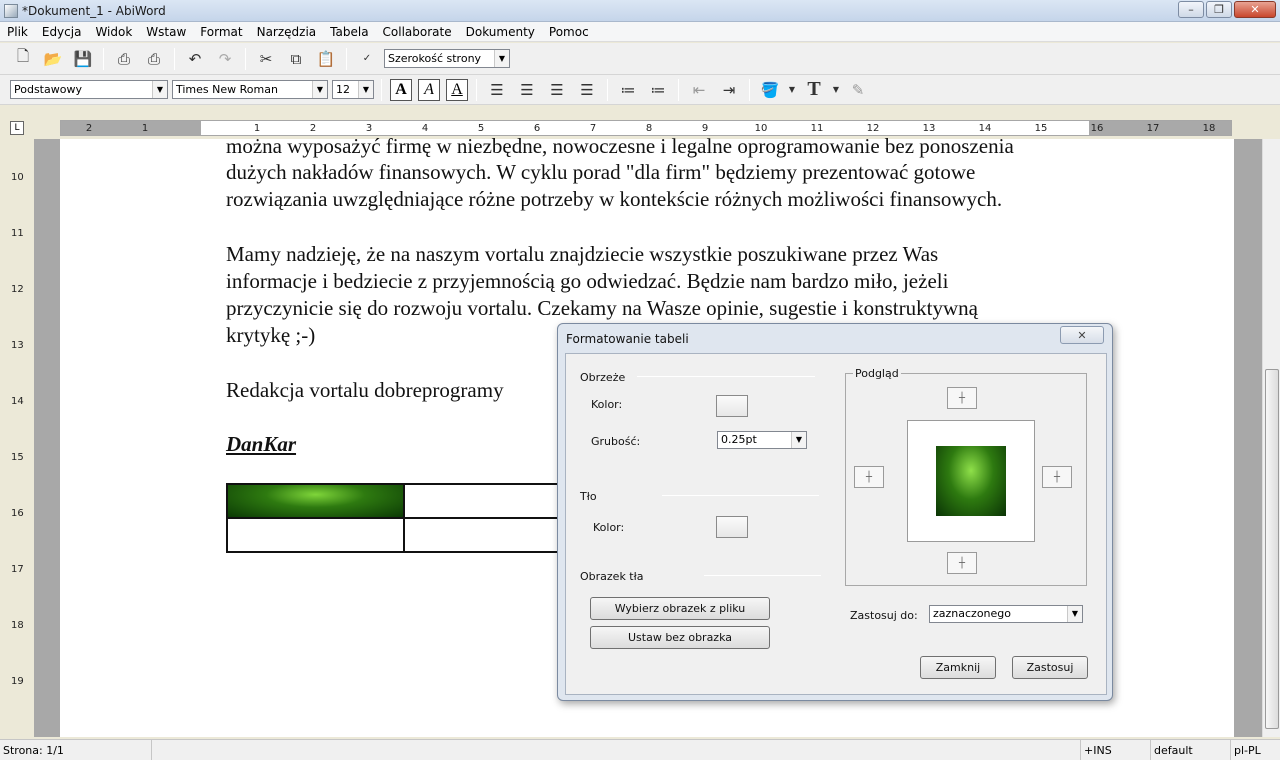 The image size is (1280, 760). Describe the element at coordinates (587, 90) in the screenshot. I see `align-justify-icon: ☰` at that location.